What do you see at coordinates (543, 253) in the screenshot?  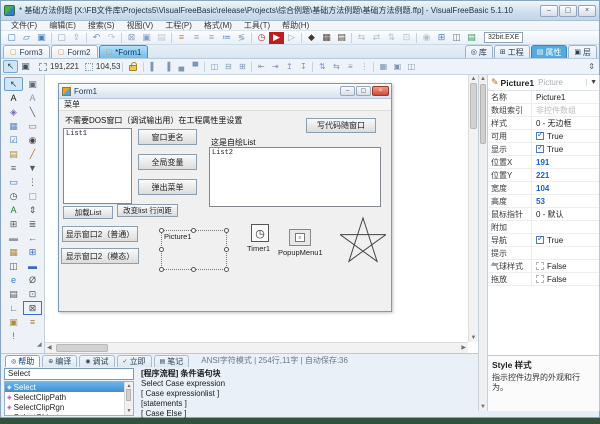 I see `property-row: 提示` at bounding box center [543, 253].